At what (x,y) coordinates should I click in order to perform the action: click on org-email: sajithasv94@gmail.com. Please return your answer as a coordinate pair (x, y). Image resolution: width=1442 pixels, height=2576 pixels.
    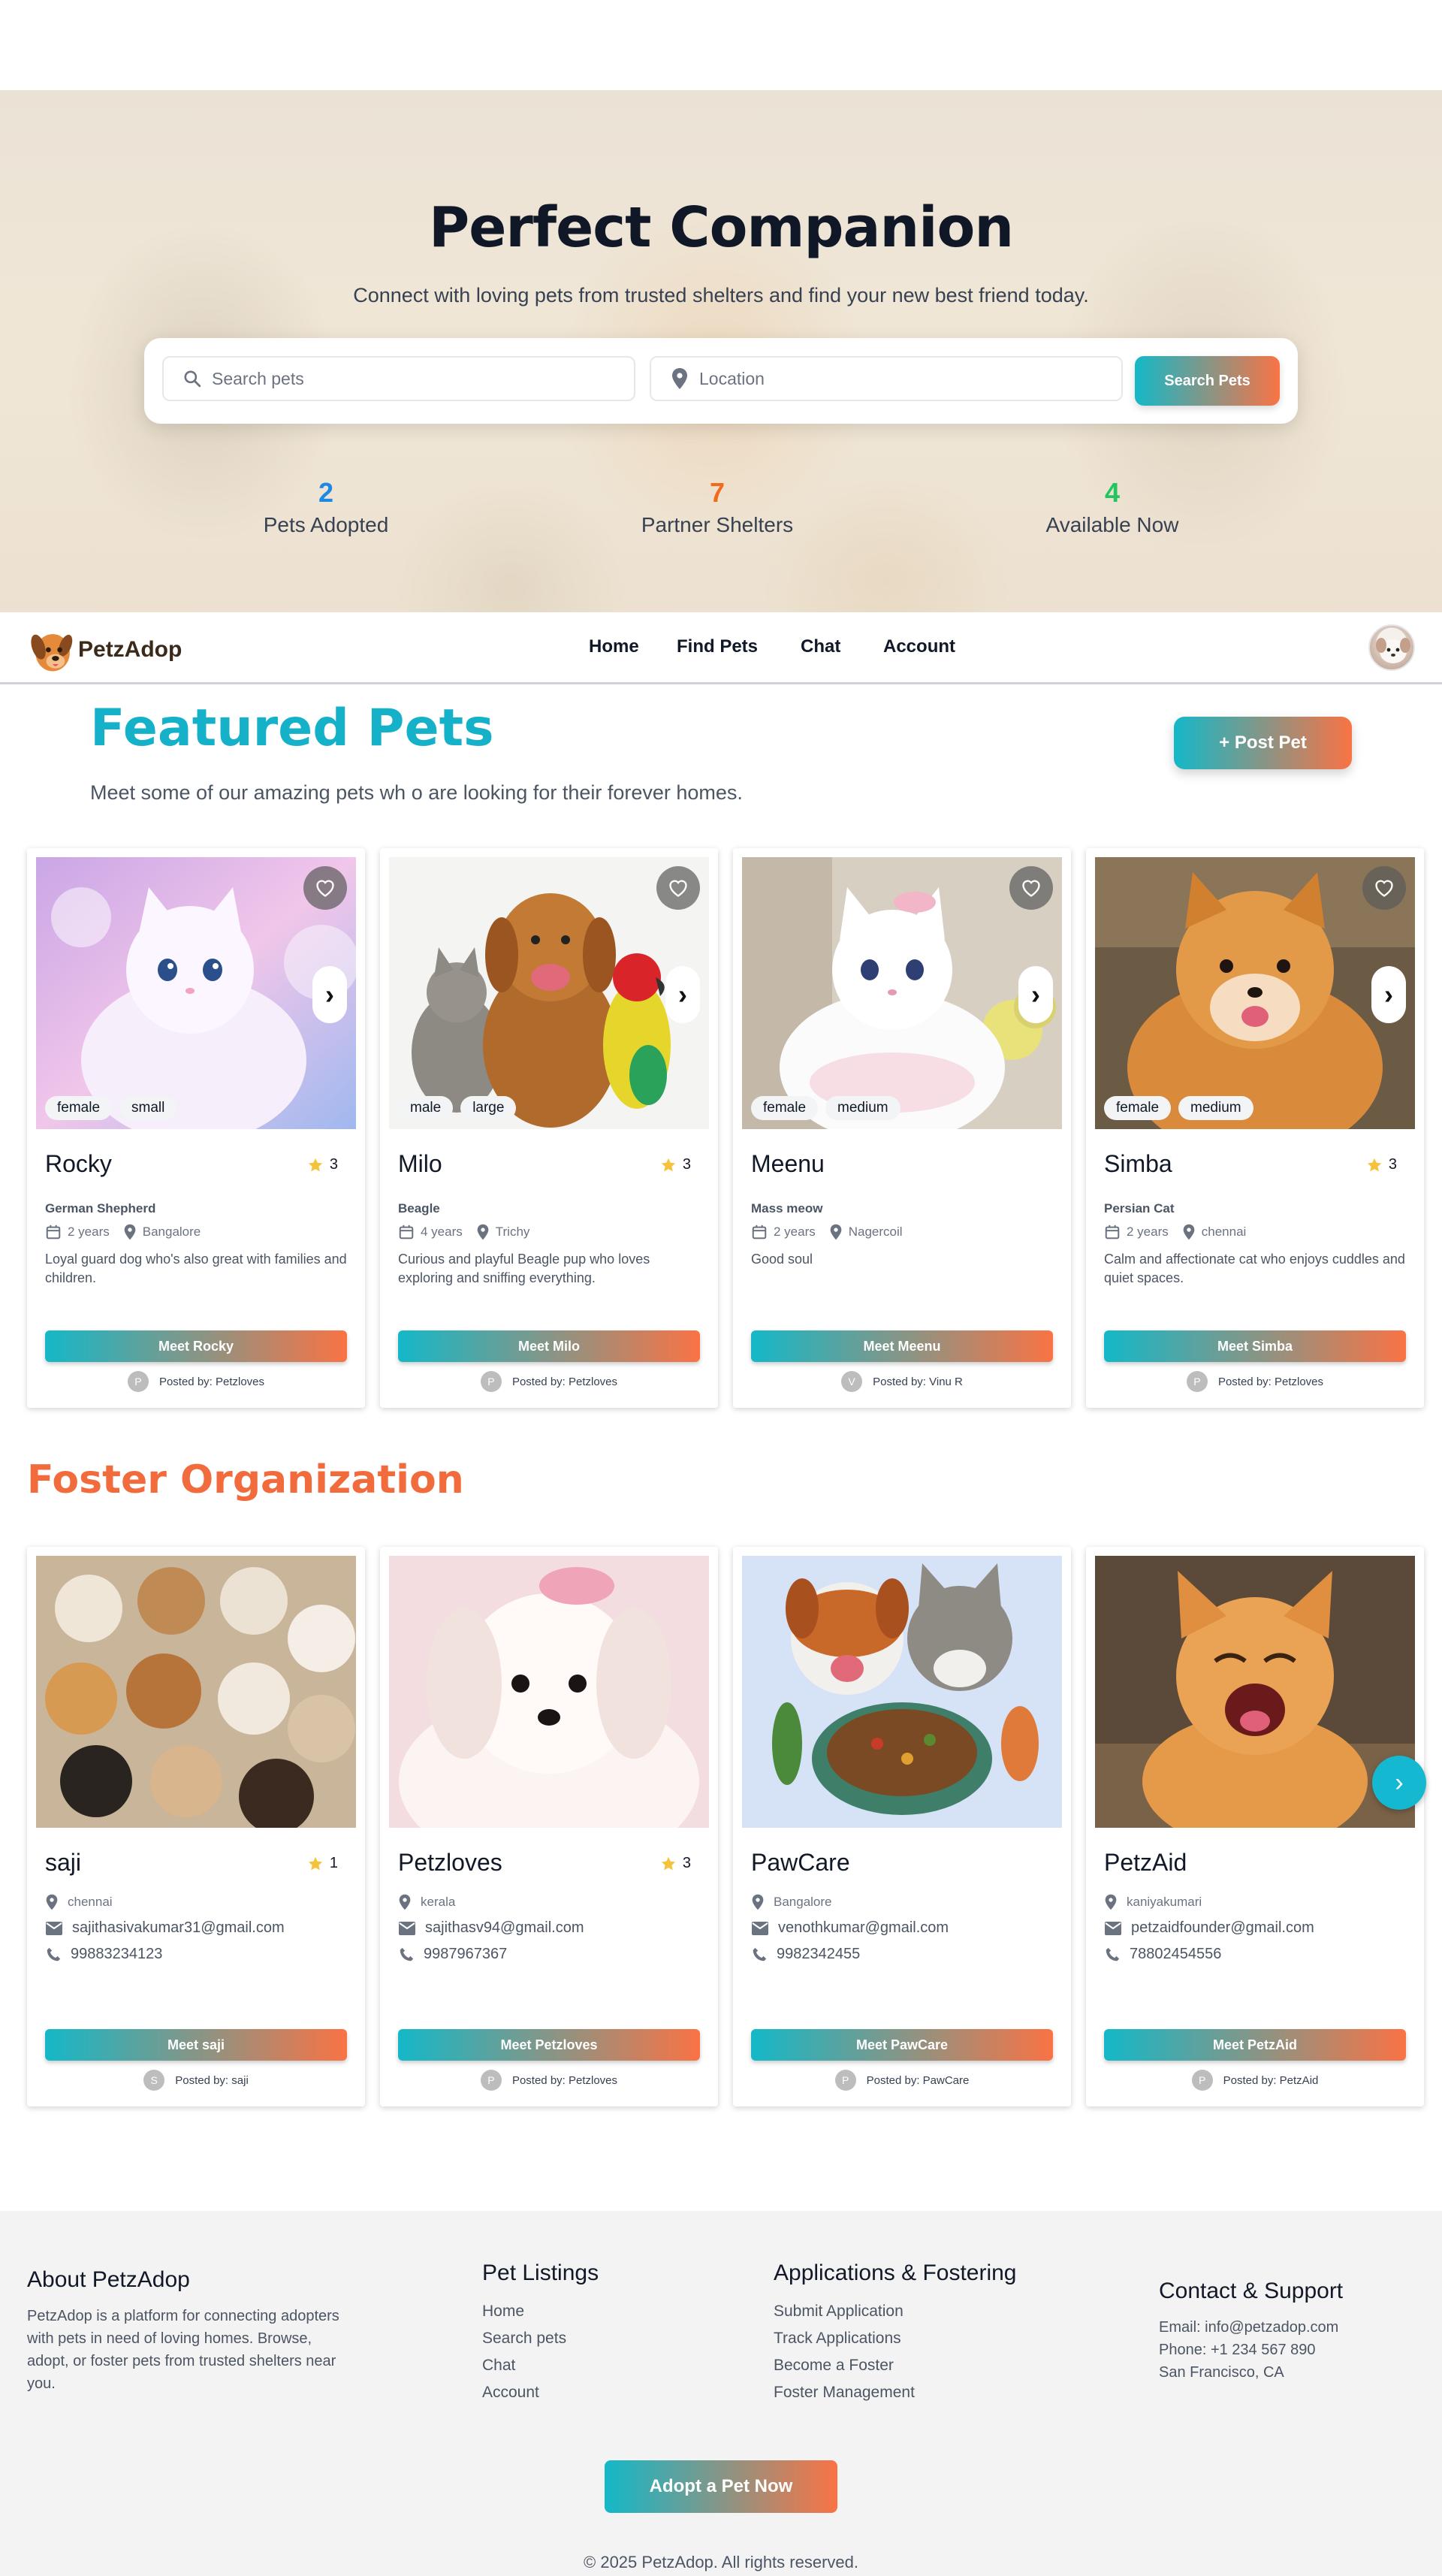
    Looking at the image, I should click on (491, 1928).